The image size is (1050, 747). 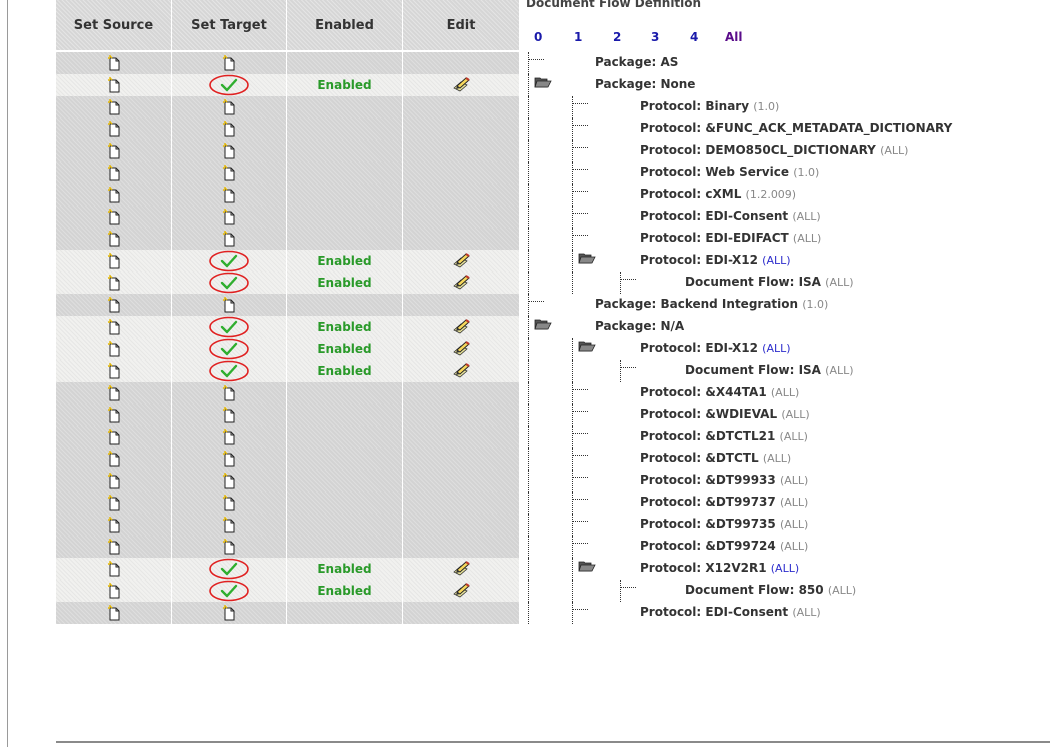 What do you see at coordinates (724, 480) in the screenshot?
I see `flow-item-label: Protocol: &DT99933 (ALL)` at bounding box center [724, 480].